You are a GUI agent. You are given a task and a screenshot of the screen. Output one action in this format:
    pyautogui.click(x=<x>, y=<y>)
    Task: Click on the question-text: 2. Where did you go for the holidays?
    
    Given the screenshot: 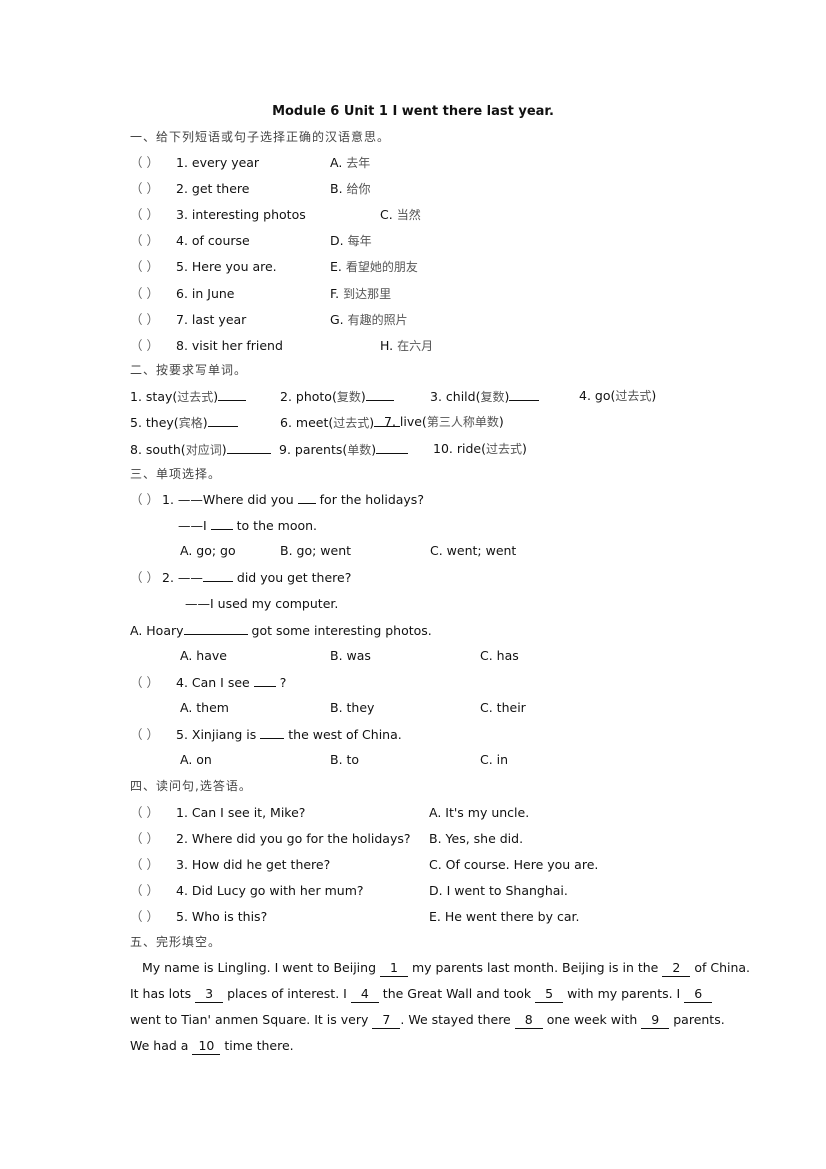 What is the action you would take?
    pyautogui.click(x=293, y=838)
    